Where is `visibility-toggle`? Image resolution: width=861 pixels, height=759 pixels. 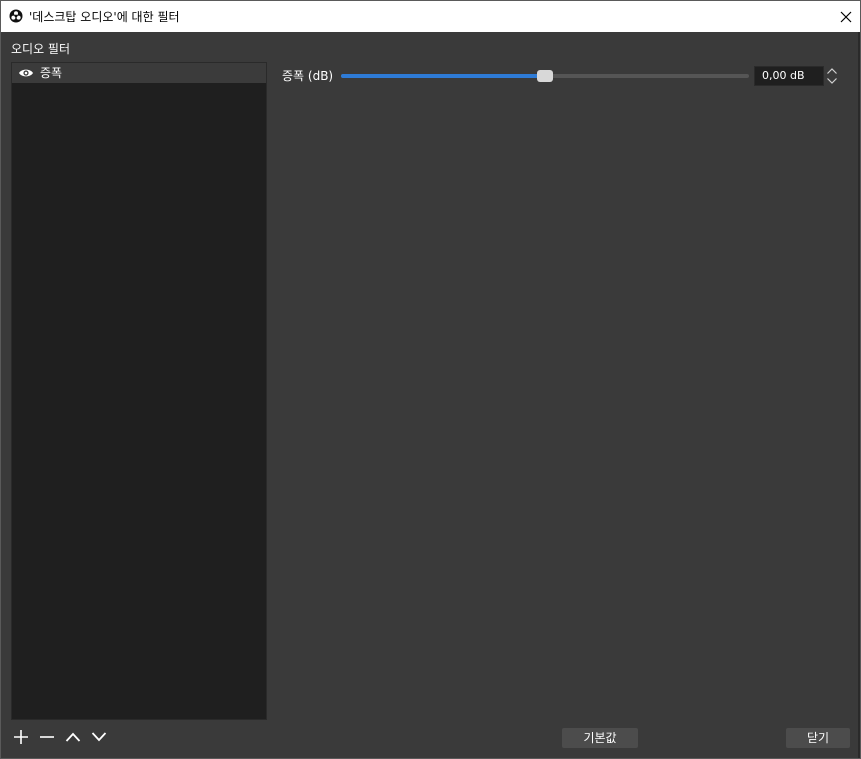 visibility-toggle is located at coordinates (26, 73).